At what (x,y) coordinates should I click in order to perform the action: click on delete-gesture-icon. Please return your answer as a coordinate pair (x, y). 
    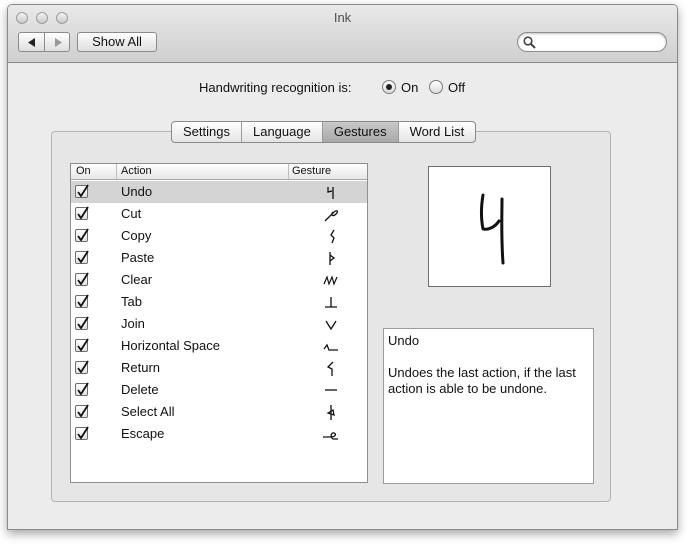
    Looking at the image, I should click on (331, 390).